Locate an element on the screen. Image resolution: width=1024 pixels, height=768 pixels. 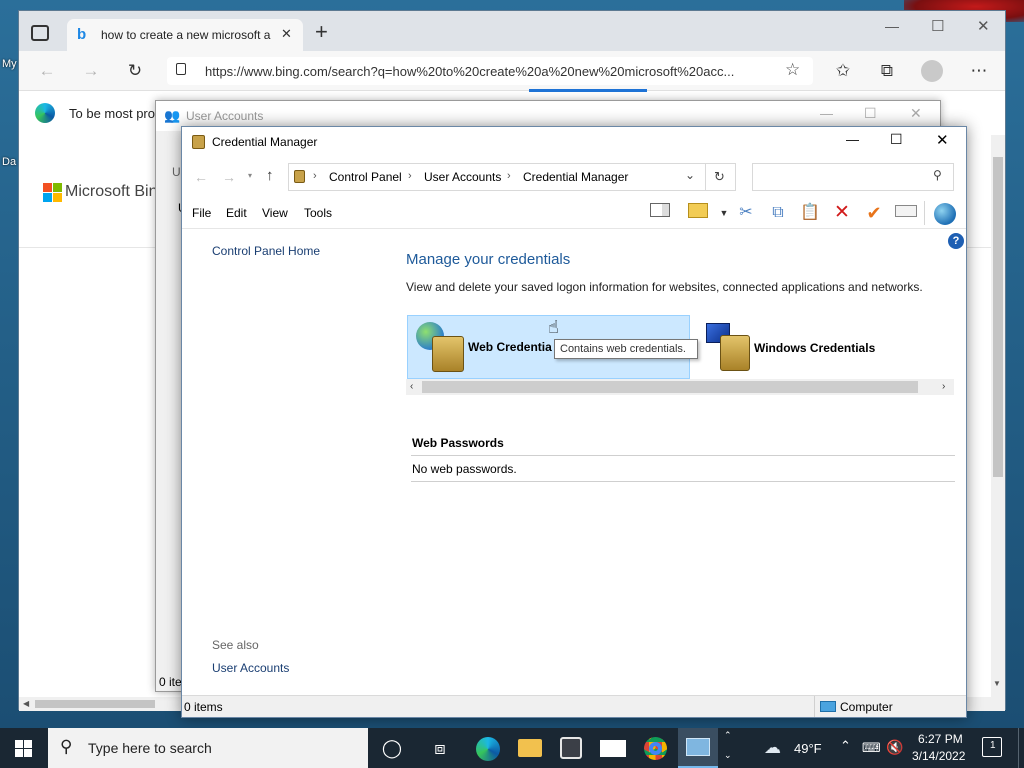
taskbar-scroll-up-icon: ⌃ is located at coordinates (728, 735).